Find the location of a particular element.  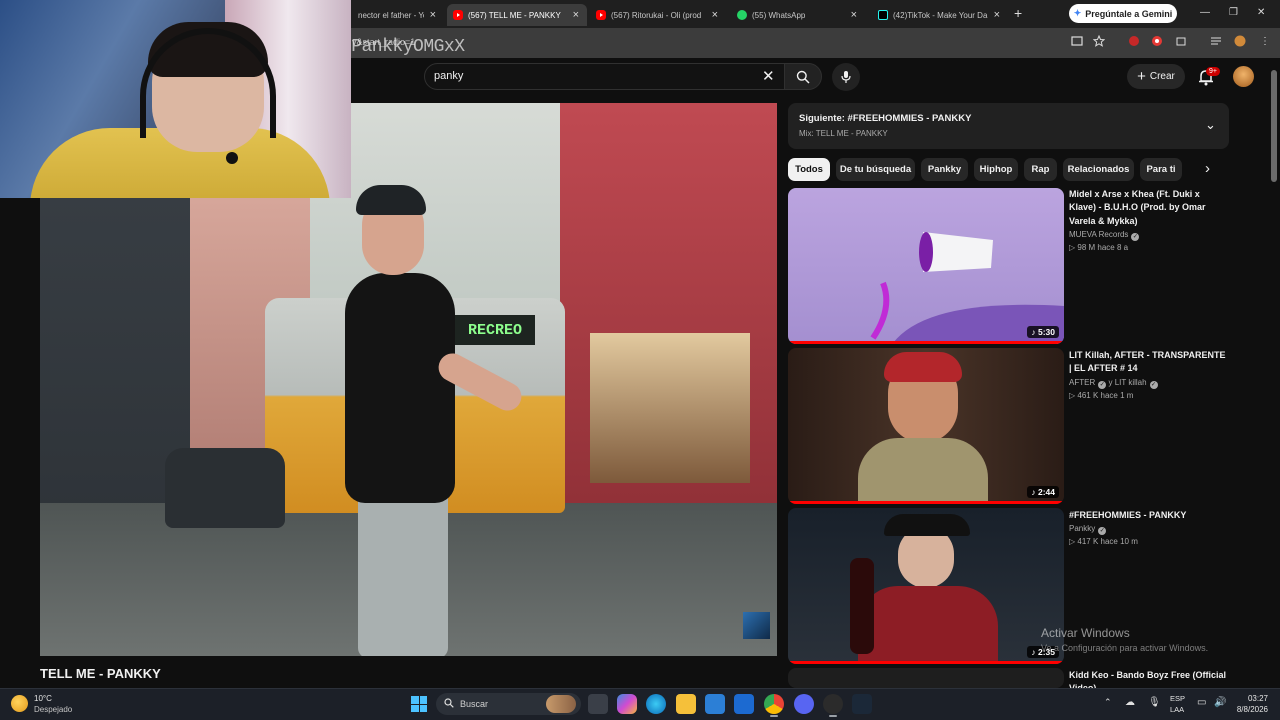

file-explorer-icon is located at coordinates (686, 704).